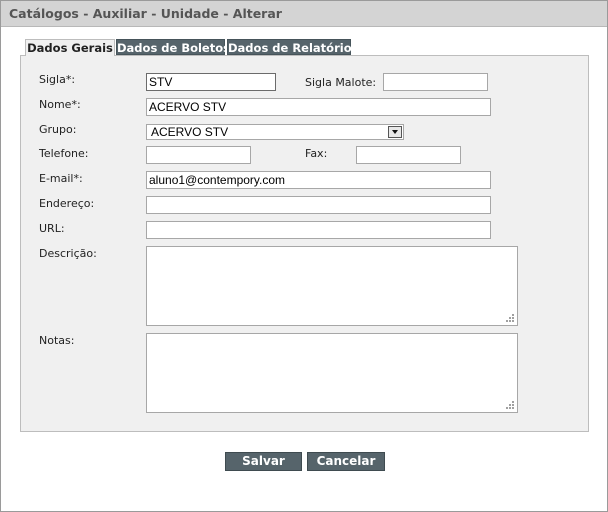 The image size is (608, 512). Describe the element at coordinates (57, 340) in the screenshot. I see `notas-label: Notas:` at that location.